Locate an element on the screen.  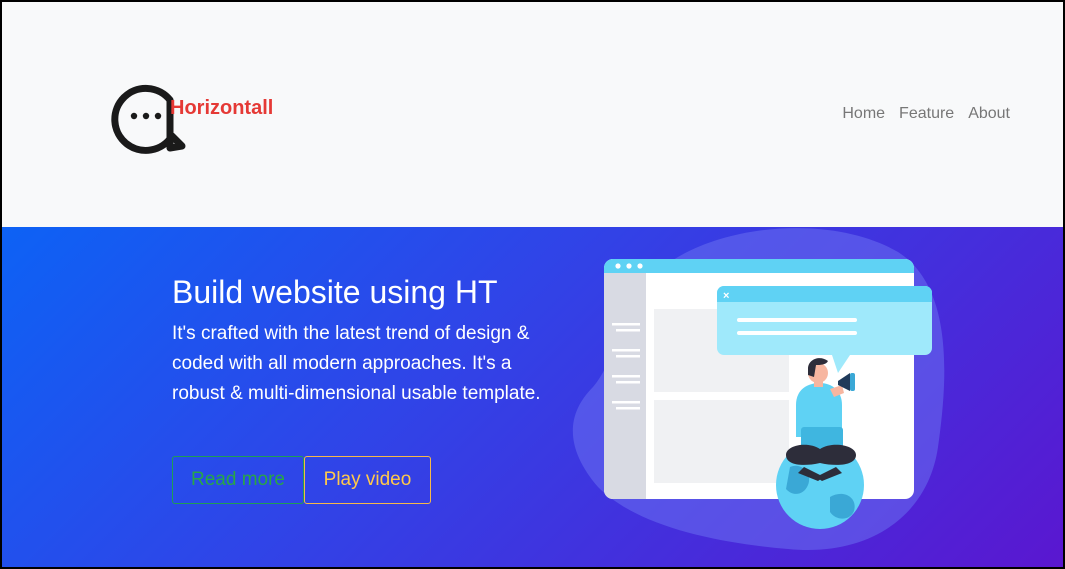
play-video-button: Play video is located at coordinates (367, 480).